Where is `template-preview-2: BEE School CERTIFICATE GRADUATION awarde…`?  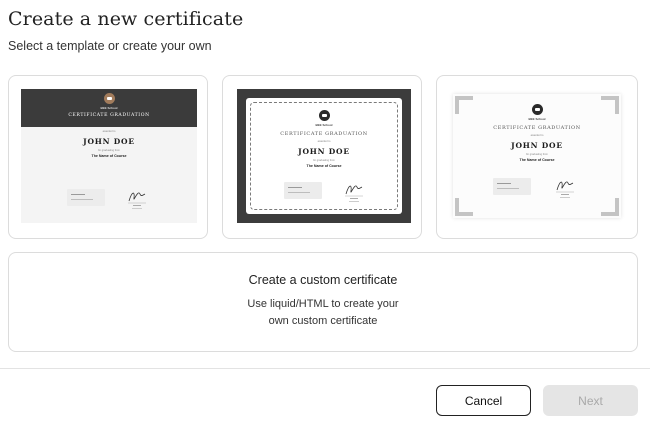
template-preview-2: BEE School CERTIFICATE GRADUATION awarde… is located at coordinates (324, 156).